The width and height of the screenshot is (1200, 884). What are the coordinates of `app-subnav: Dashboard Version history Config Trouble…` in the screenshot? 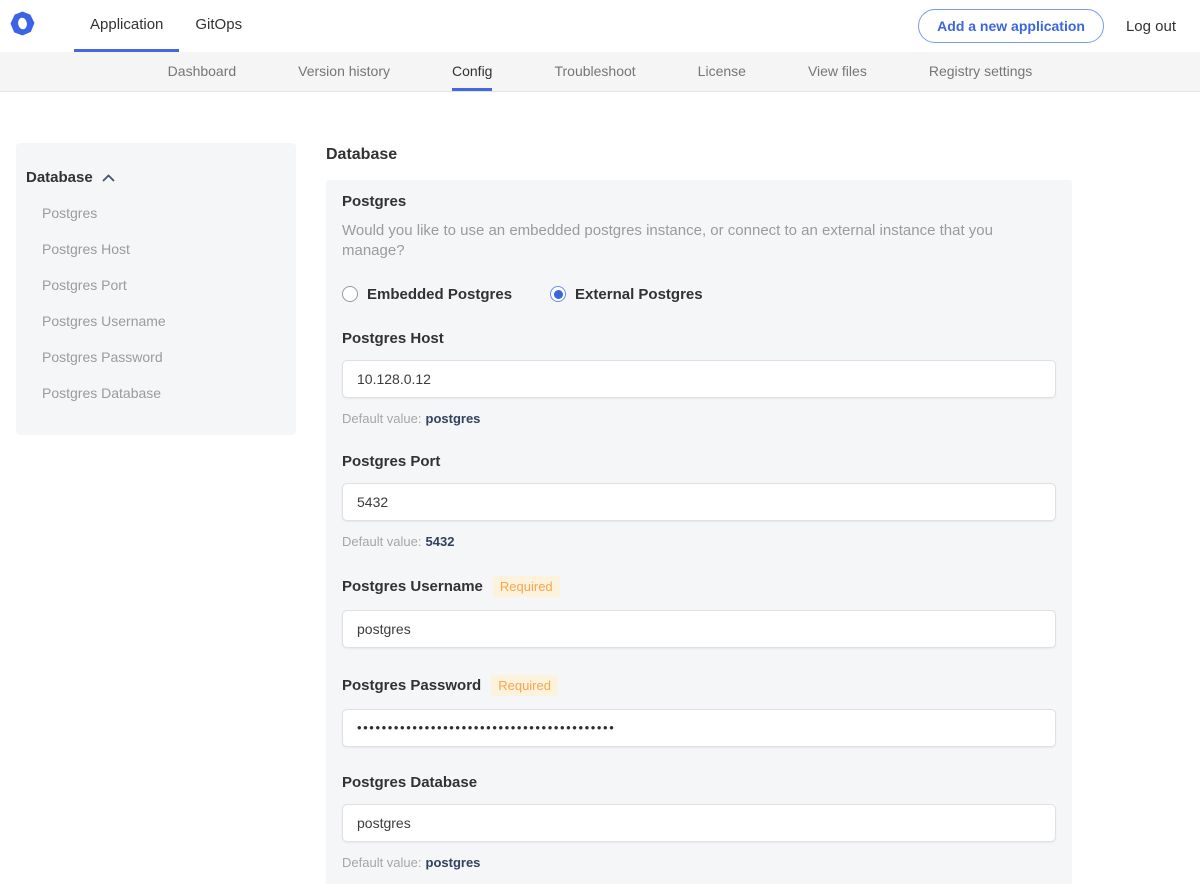 It's located at (600, 72).